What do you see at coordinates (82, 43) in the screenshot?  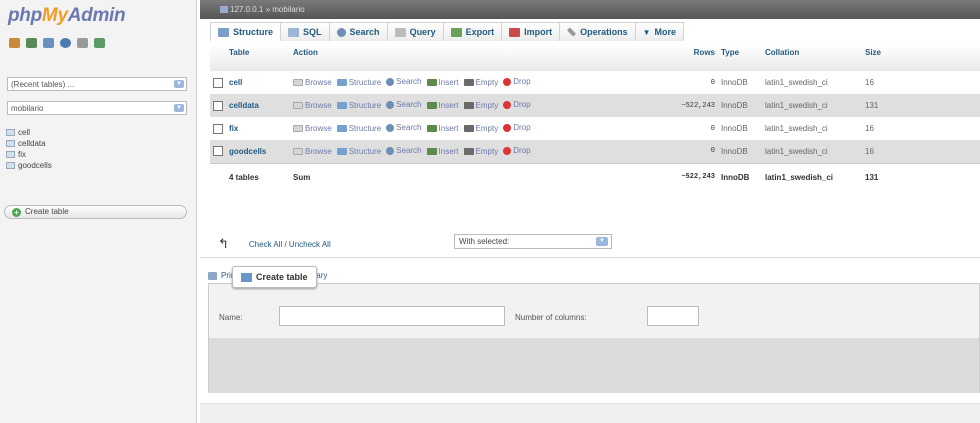 I see `settings-icon` at bounding box center [82, 43].